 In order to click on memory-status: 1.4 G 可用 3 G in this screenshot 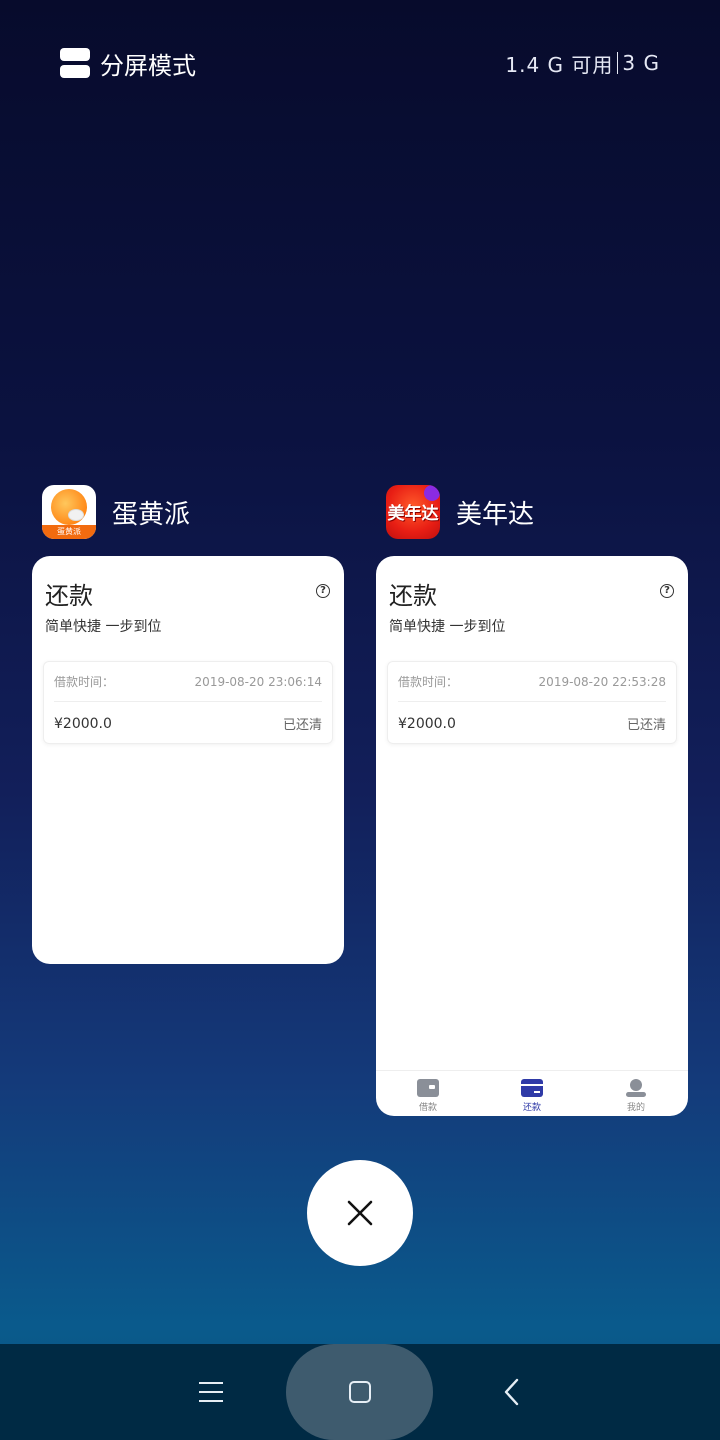, I will do `click(582, 63)`.